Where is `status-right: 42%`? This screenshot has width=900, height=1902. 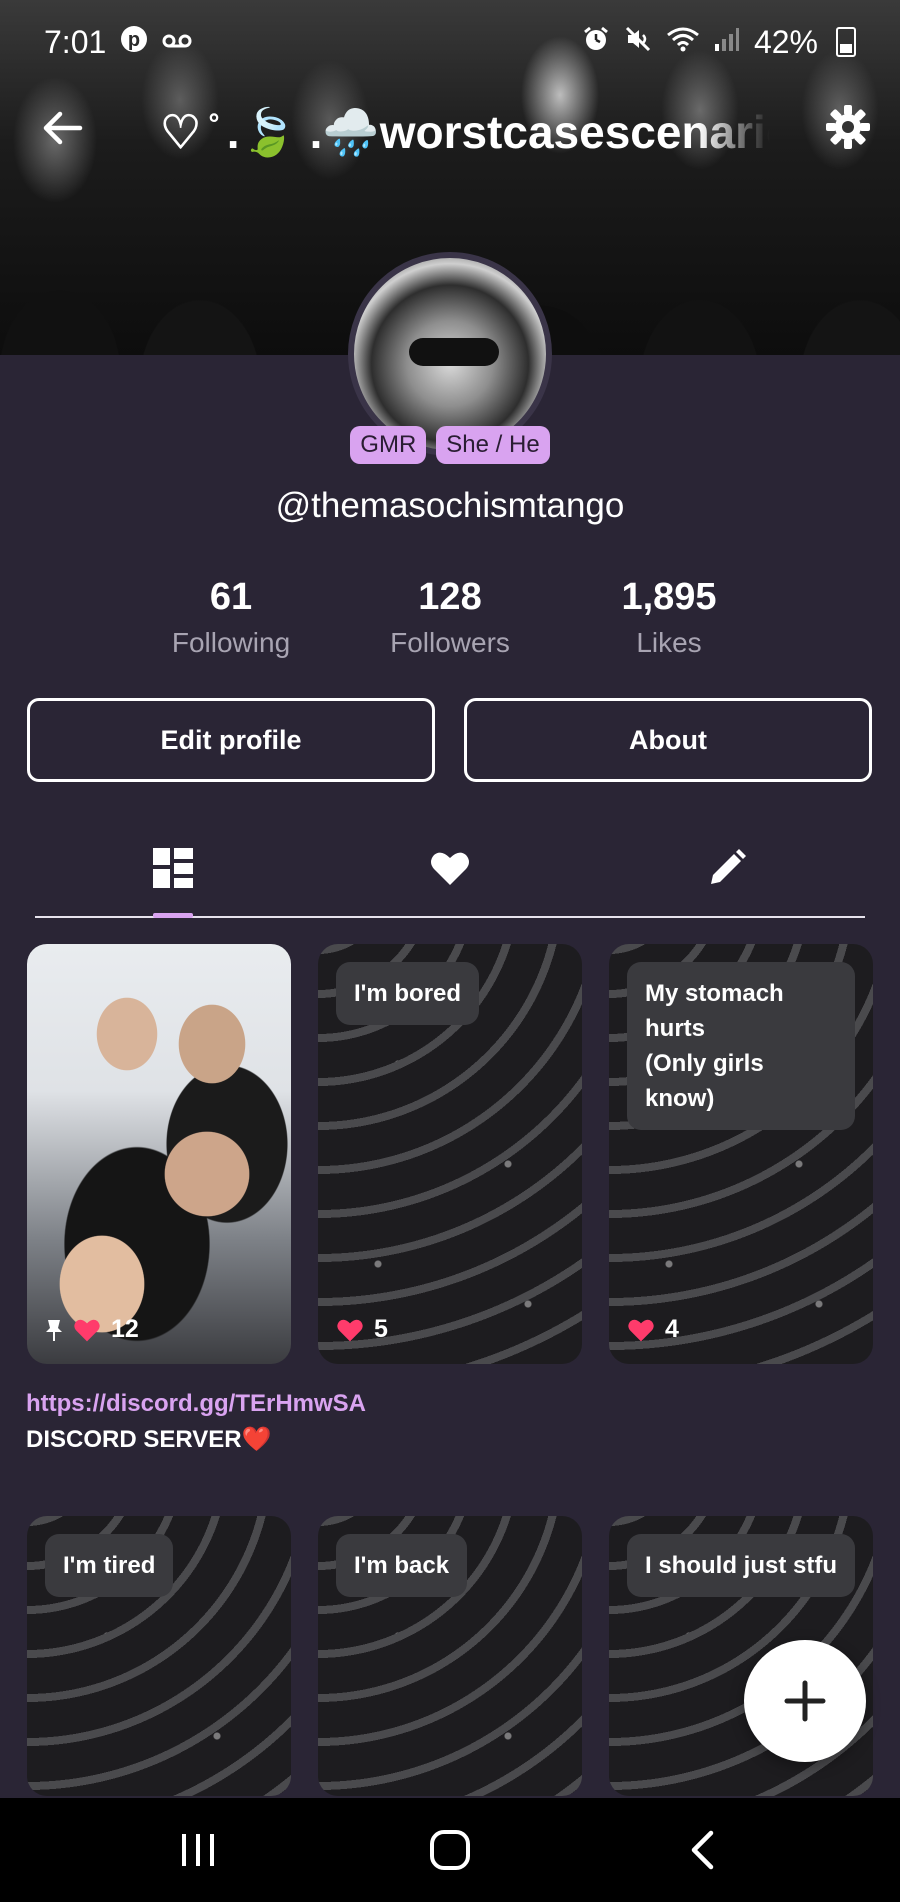 status-right: 42% is located at coordinates (719, 42).